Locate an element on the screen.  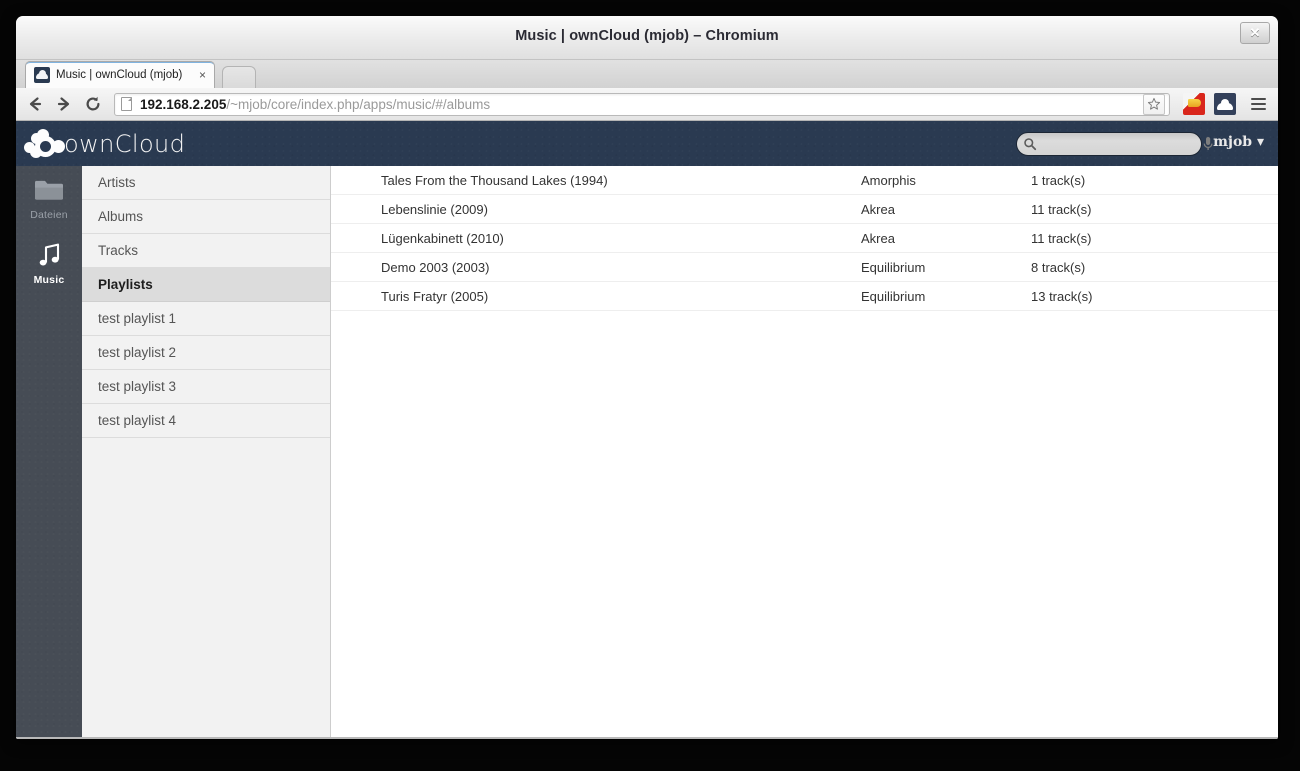
search-box is located at coordinates (1114, 144).